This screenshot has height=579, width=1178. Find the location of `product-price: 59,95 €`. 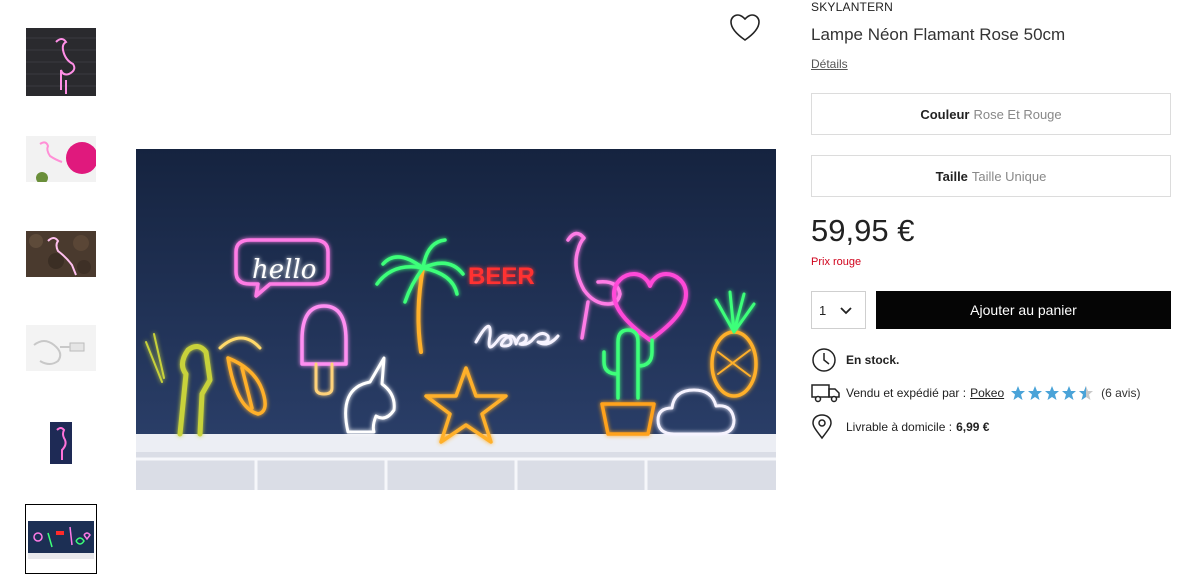

product-price: 59,95 € is located at coordinates (863, 230).